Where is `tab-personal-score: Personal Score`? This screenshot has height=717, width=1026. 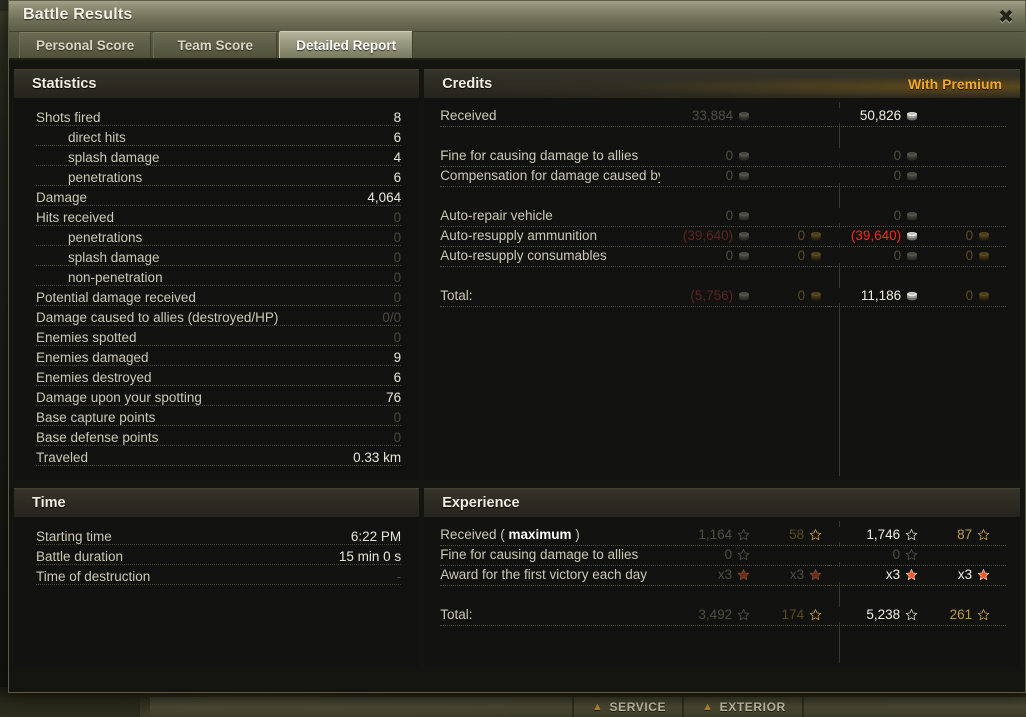
tab-personal-score: Personal Score is located at coordinates (85, 45).